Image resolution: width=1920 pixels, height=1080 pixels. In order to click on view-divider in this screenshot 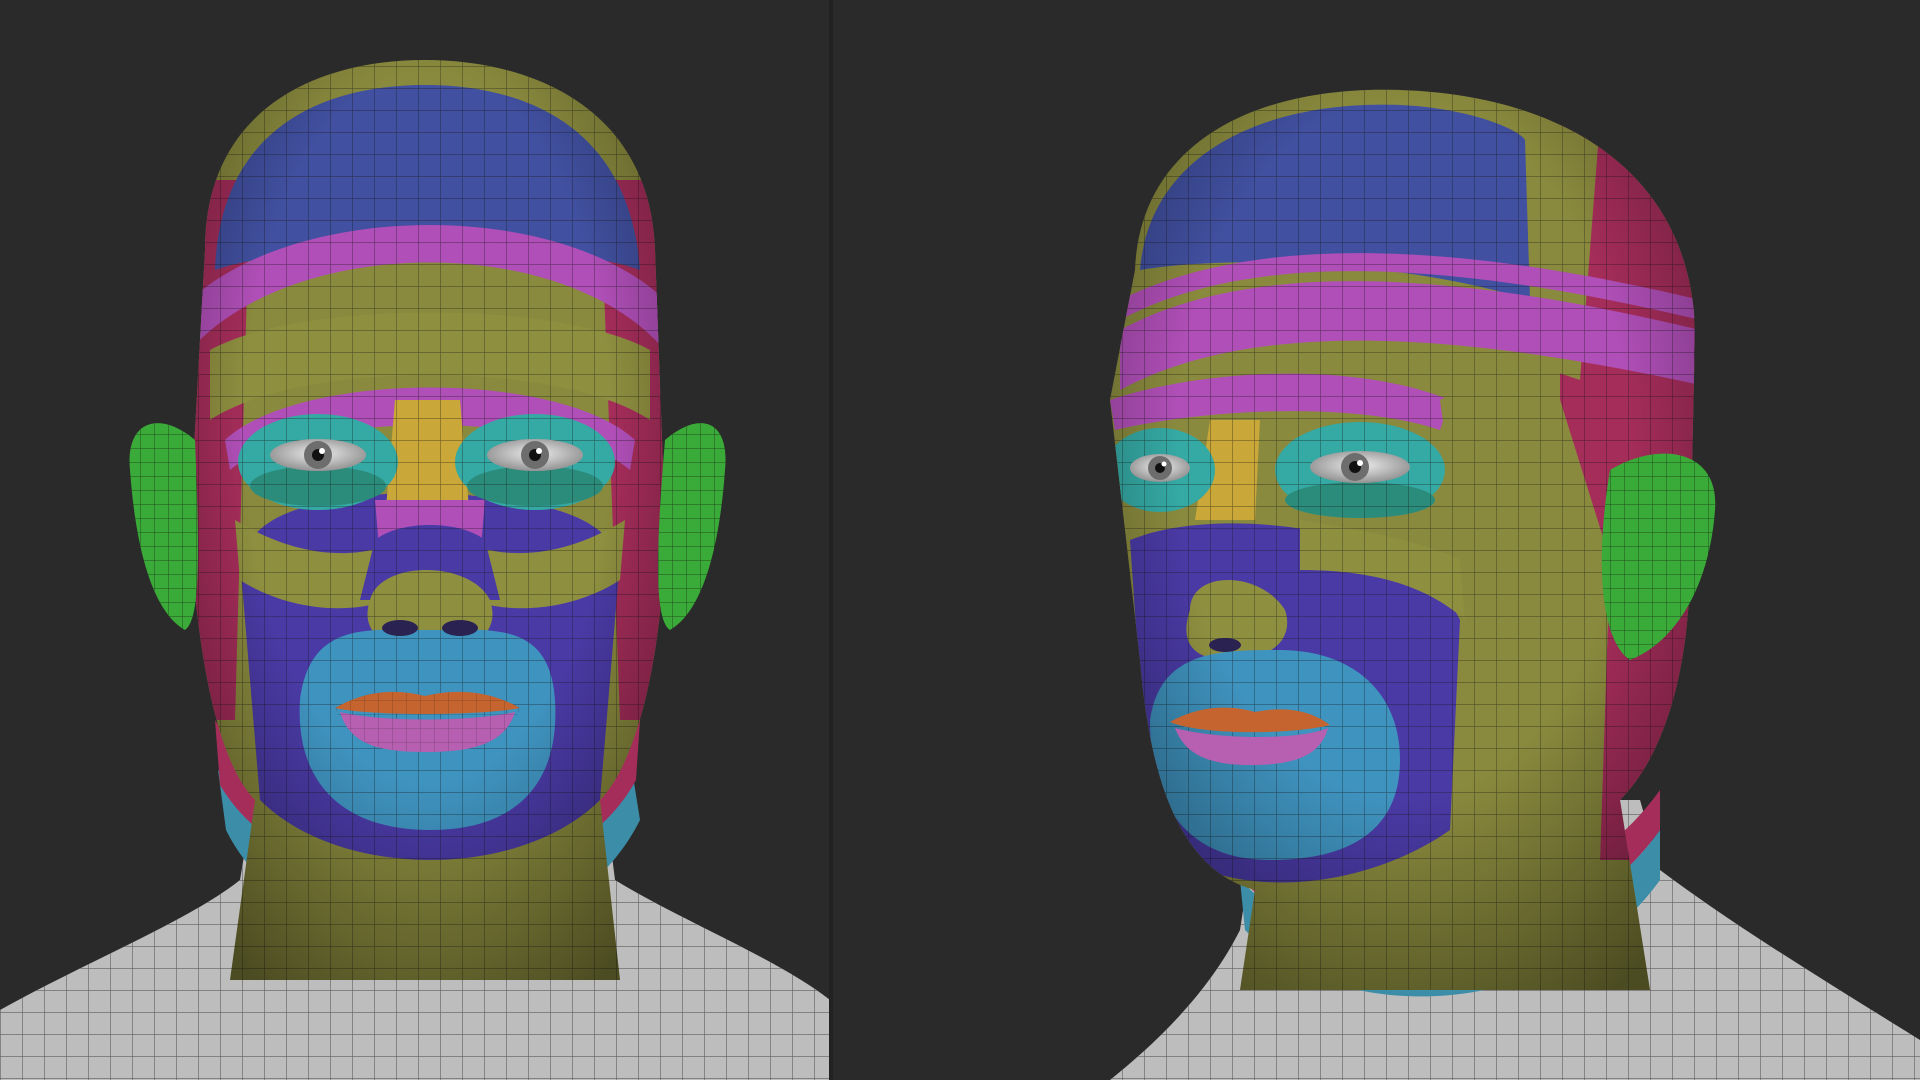, I will do `click(831, 540)`.